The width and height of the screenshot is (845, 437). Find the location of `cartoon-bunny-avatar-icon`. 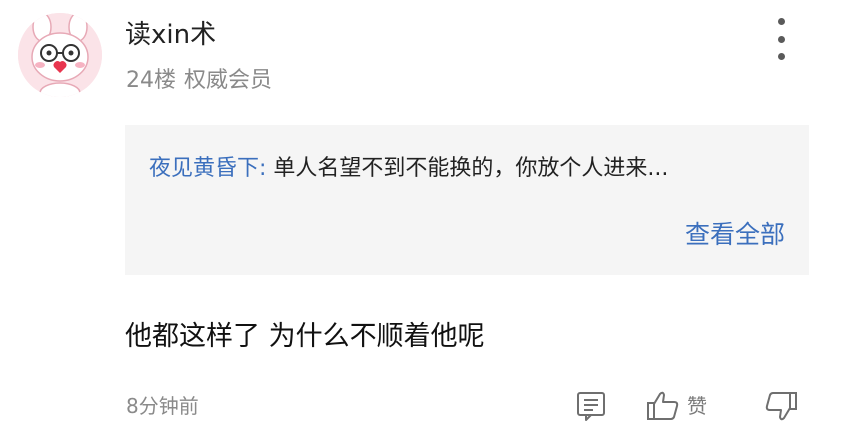

cartoon-bunny-avatar-icon is located at coordinates (60, 55).